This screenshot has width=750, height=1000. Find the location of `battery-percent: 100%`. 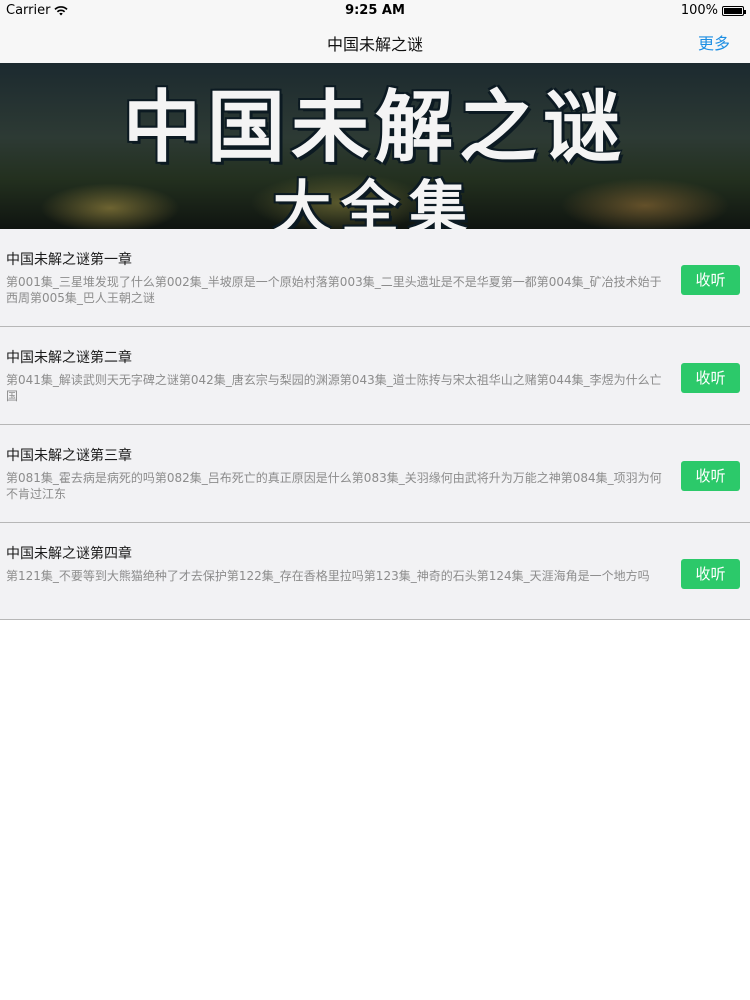

battery-percent: 100% is located at coordinates (699, 10).